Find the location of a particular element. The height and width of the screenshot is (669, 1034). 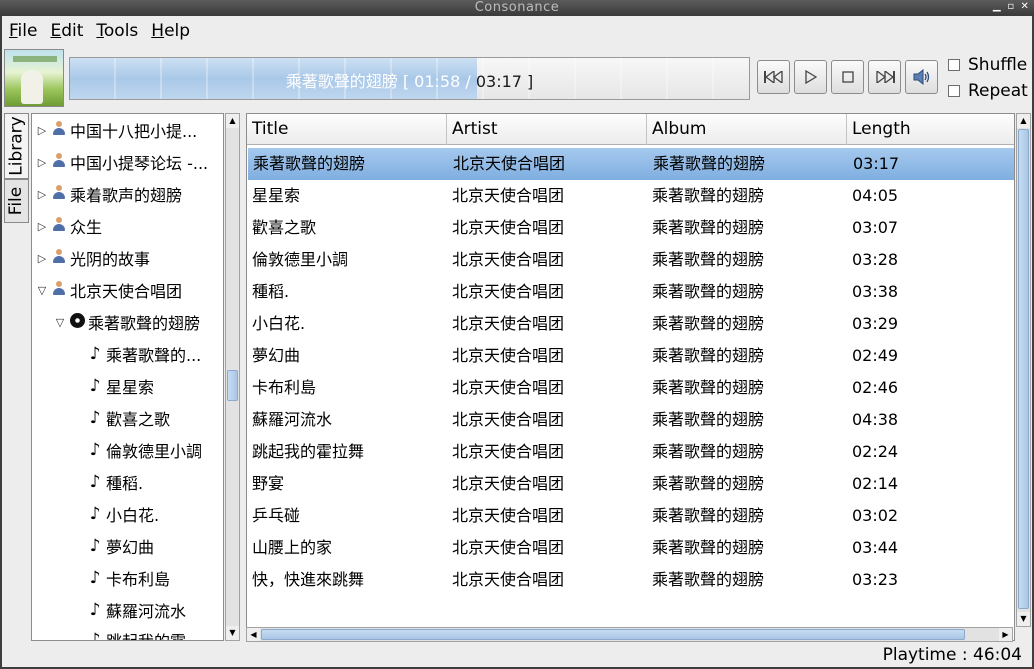

tree-artist-label: 众生 is located at coordinates (86, 227).